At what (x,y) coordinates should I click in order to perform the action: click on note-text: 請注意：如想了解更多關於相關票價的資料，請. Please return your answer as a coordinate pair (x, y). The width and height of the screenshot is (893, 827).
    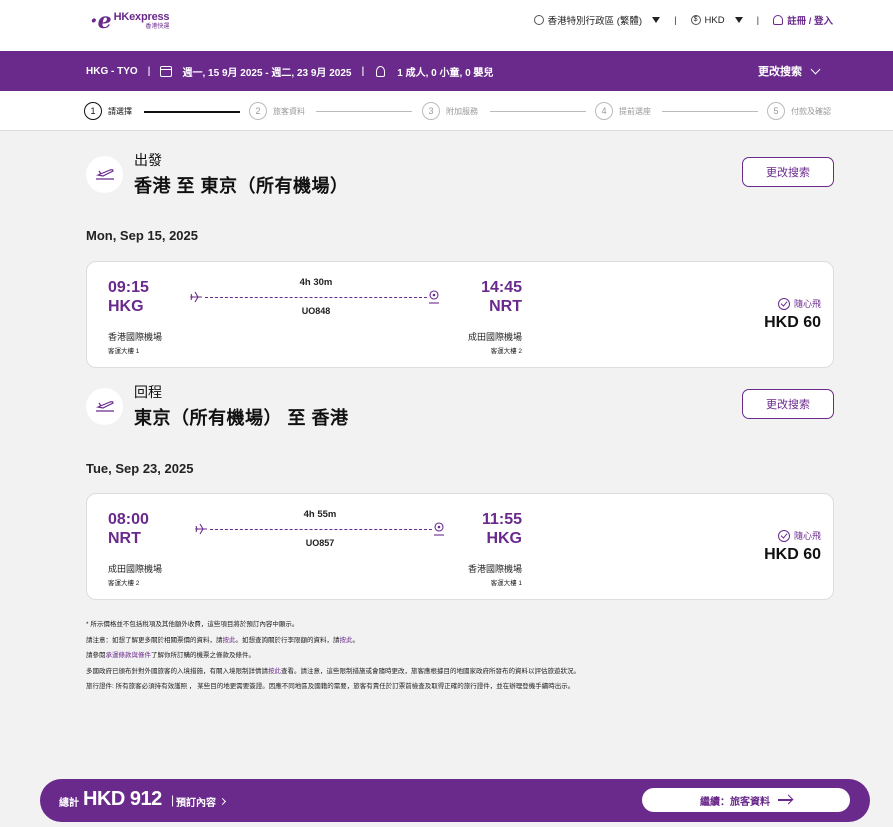
    Looking at the image, I should click on (154, 640).